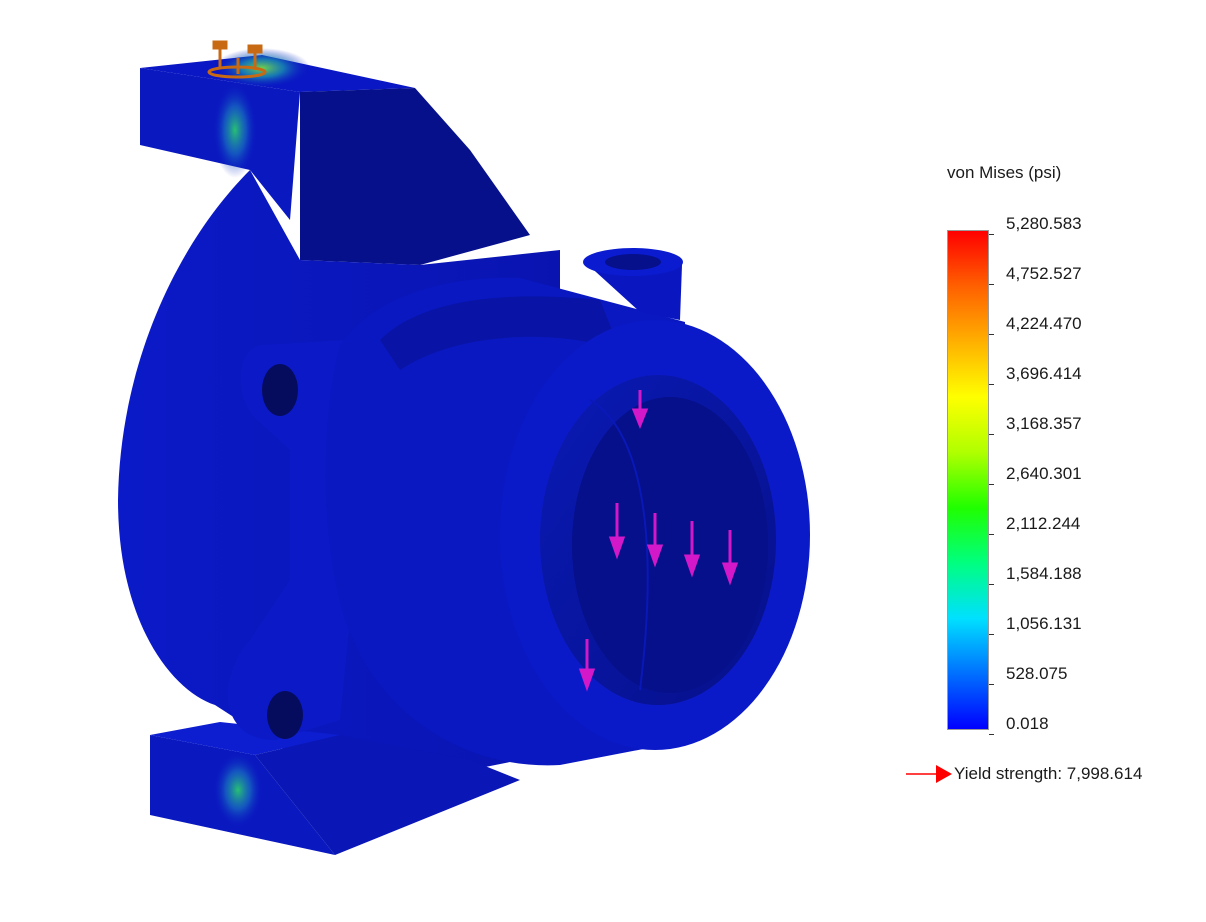 This screenshot has width=1206, height=922. Describe the element at coordinates (1044, 423) in the screenshot. I see `scale-tick-label: 3,168.357` at that location.